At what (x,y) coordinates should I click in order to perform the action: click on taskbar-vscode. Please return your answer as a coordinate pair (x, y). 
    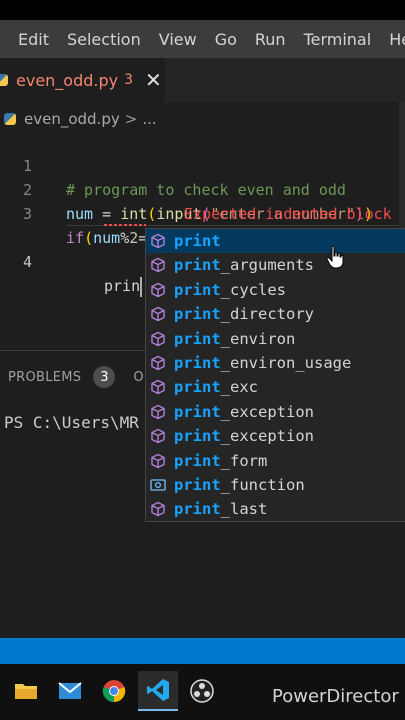
    Looking at the image, I should click on (158, 691).